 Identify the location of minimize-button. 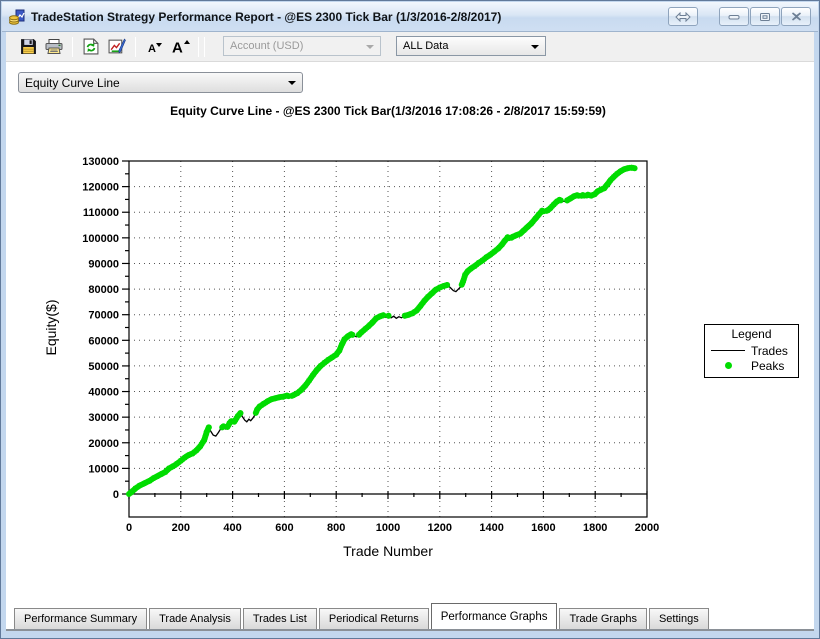
(734, 16).